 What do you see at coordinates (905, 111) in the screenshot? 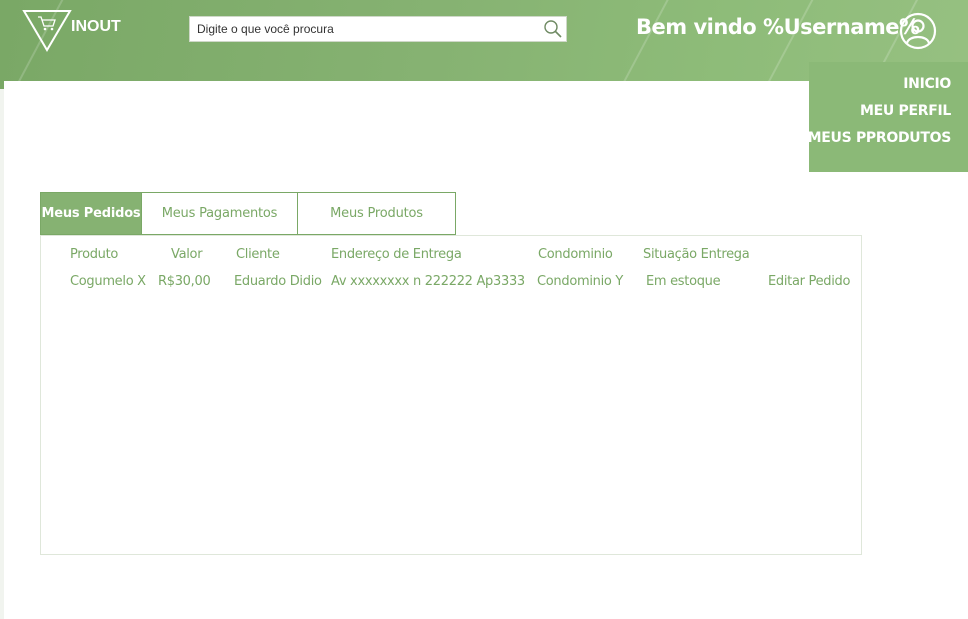
I see `menu-item-meu-perfil: MEU PERFIL` at bounding box center [905, 111].